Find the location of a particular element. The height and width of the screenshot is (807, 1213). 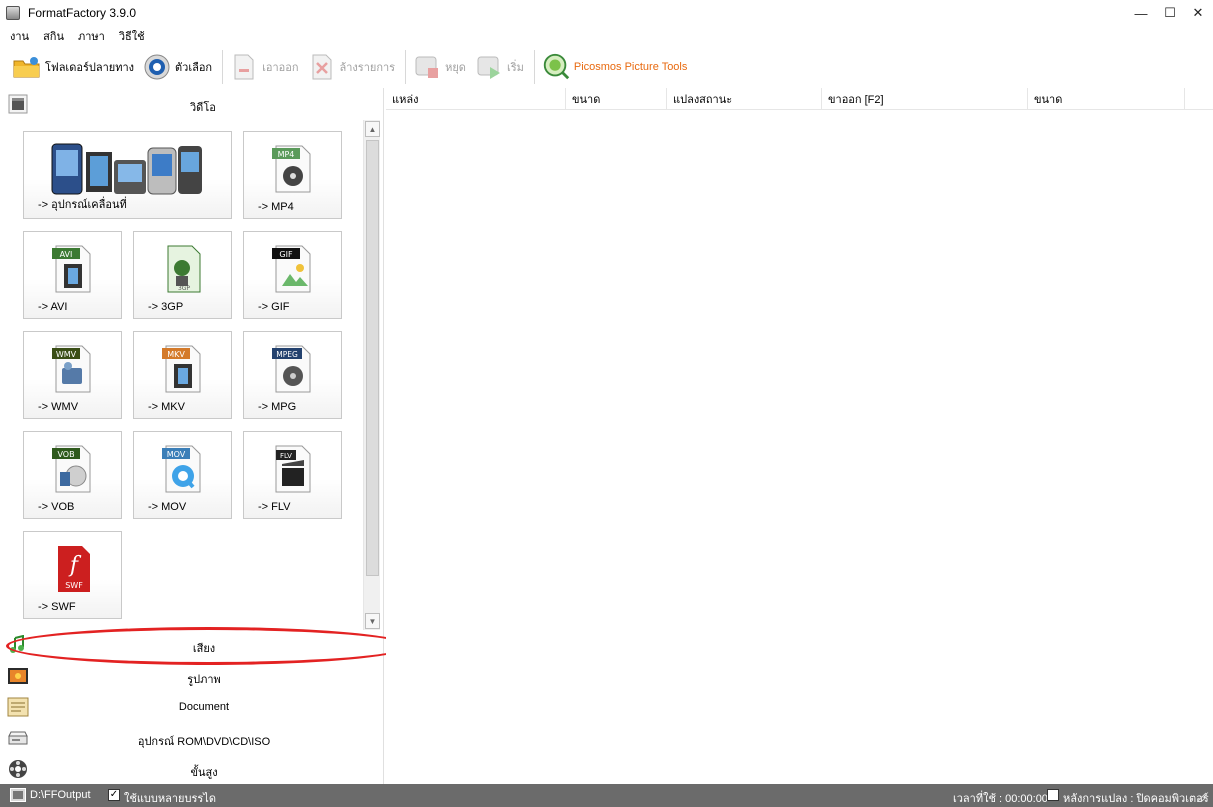

tile-mp4: MP4 -> MP4 is located at coordinates (292, 175).